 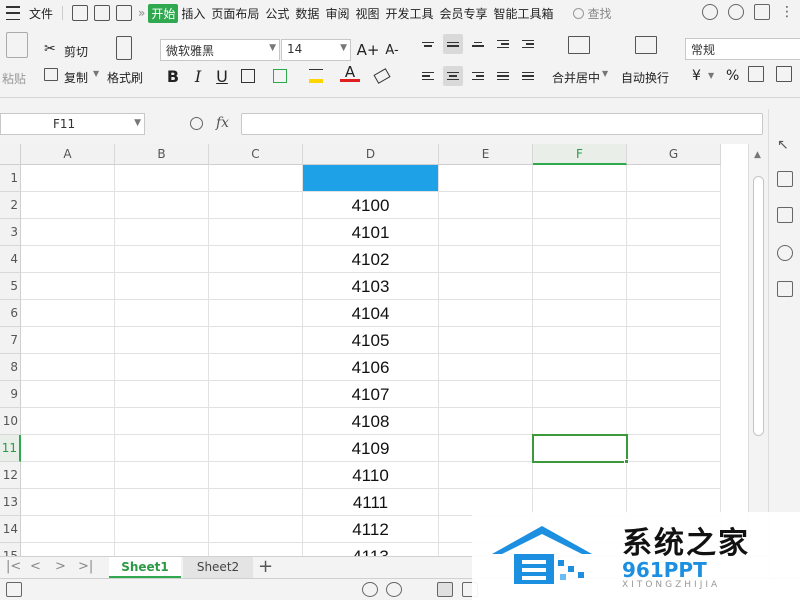 I want to click on cell-d7: 4105, so click(x=371, y=340).